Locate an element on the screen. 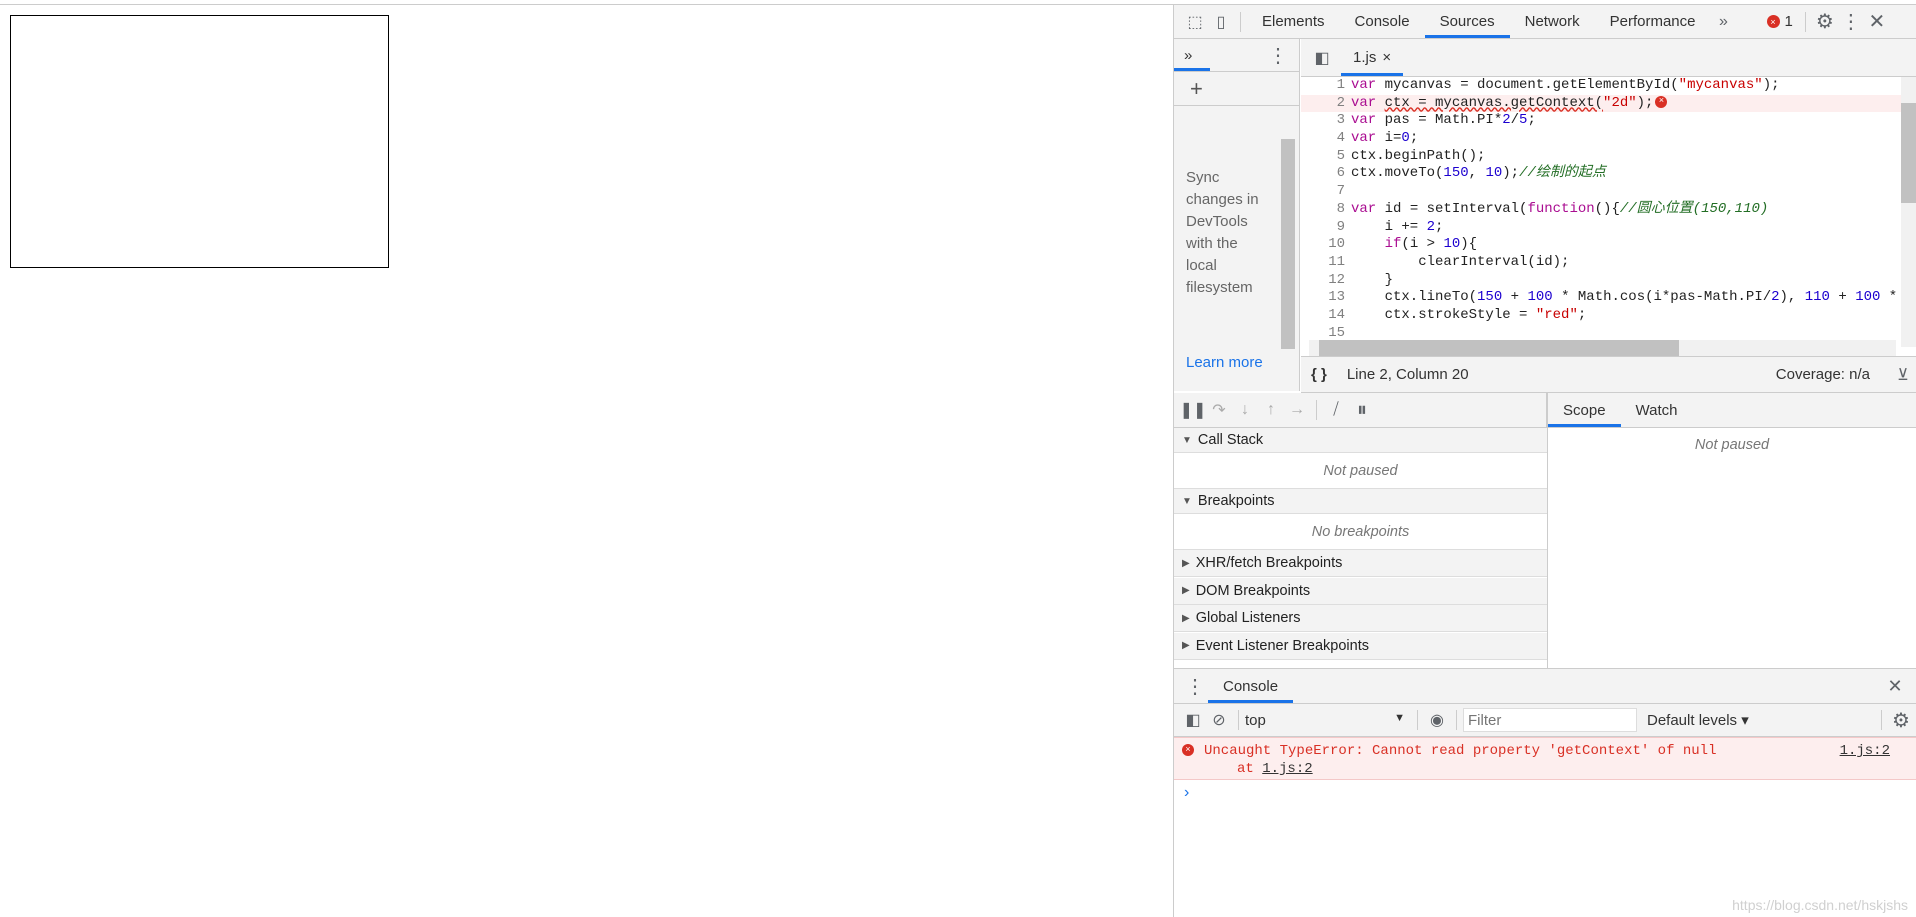 The image size is (1916, 917). pause-on-exceptions-icon: ⏸ is located at coordinates (1362, 410).